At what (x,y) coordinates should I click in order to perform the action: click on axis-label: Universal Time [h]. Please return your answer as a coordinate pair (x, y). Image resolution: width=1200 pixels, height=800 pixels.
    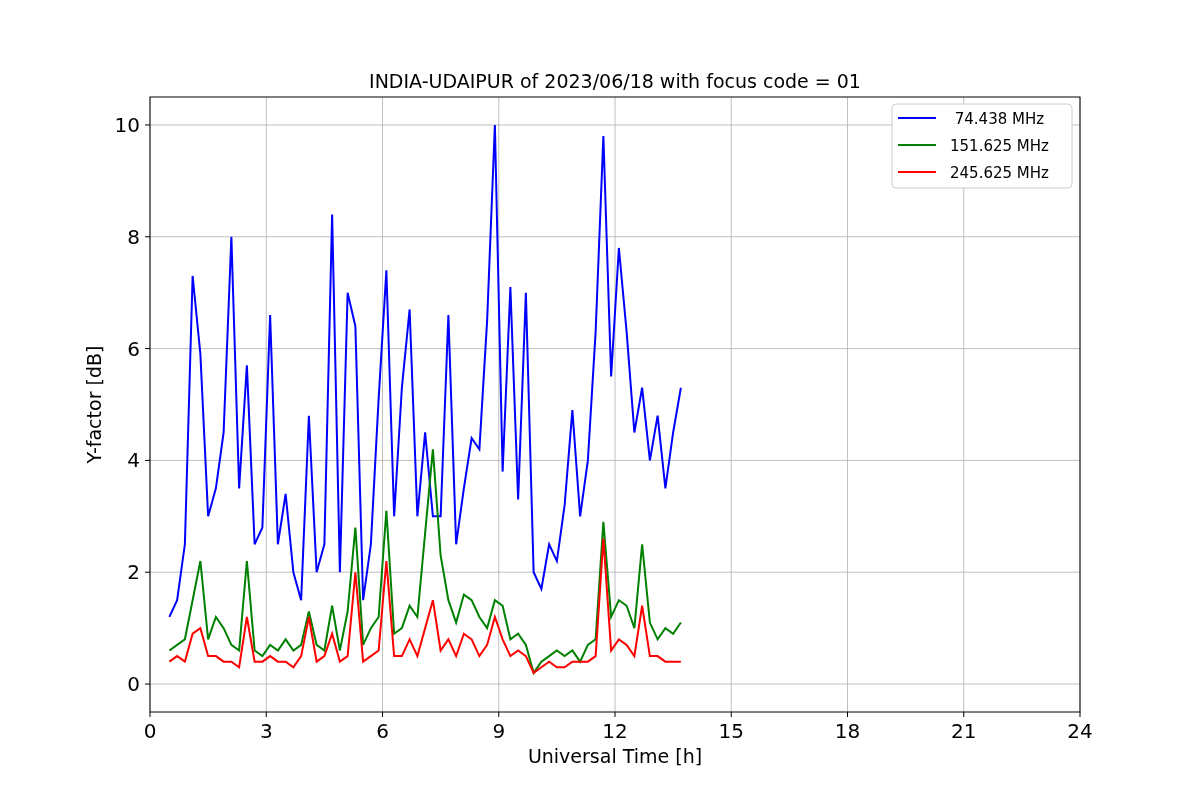
    Looking at the image, I should click on (615, 756).